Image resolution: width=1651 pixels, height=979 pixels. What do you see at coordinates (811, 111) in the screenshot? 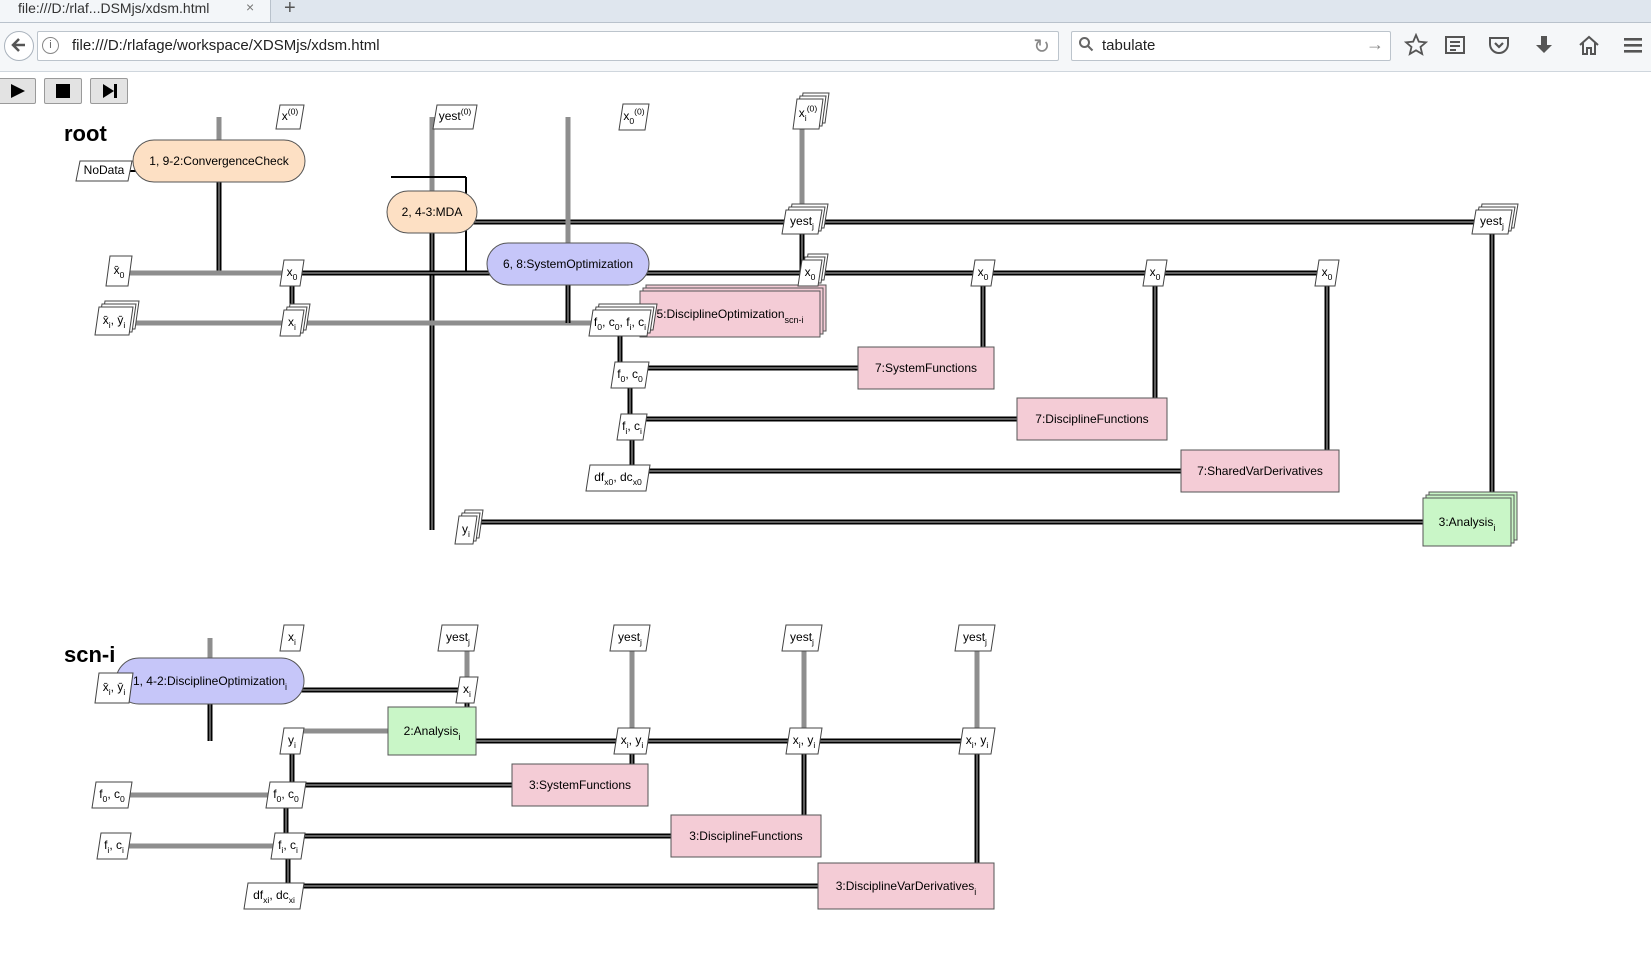
I see `data-block-xiin: xi​(0)​` at bounding box center [811, 111].